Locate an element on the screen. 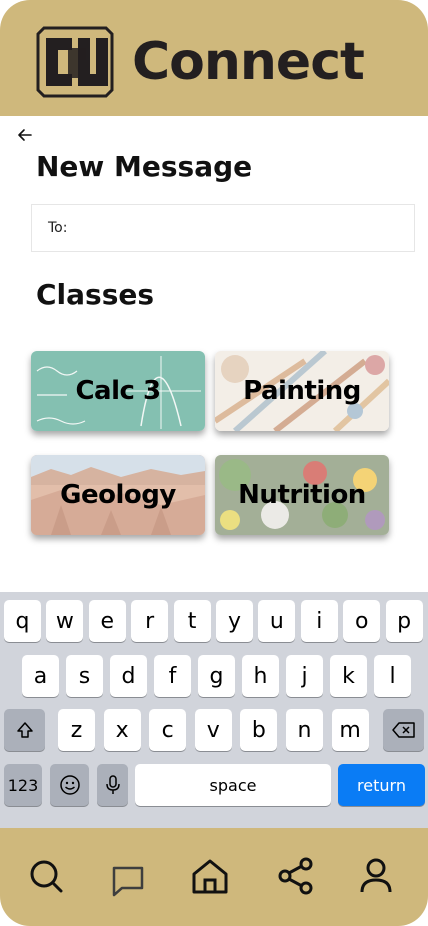  class-label: Calc 3 is located at coordinates (118, 391).